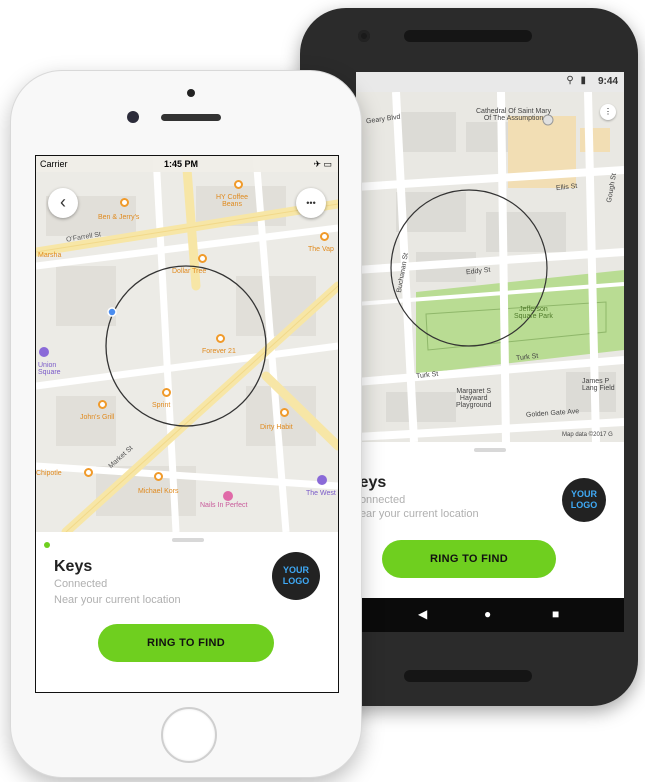 The width and height of the screenshot is (645, 782). I want to click on connected-indicator, so click(47, 545).